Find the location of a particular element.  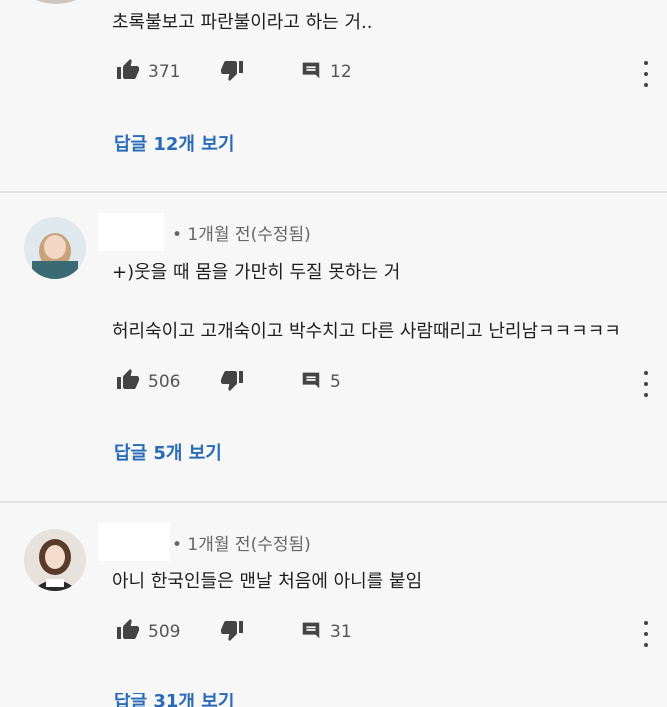

reply-button: 5 is located at coordinates (320, 382).